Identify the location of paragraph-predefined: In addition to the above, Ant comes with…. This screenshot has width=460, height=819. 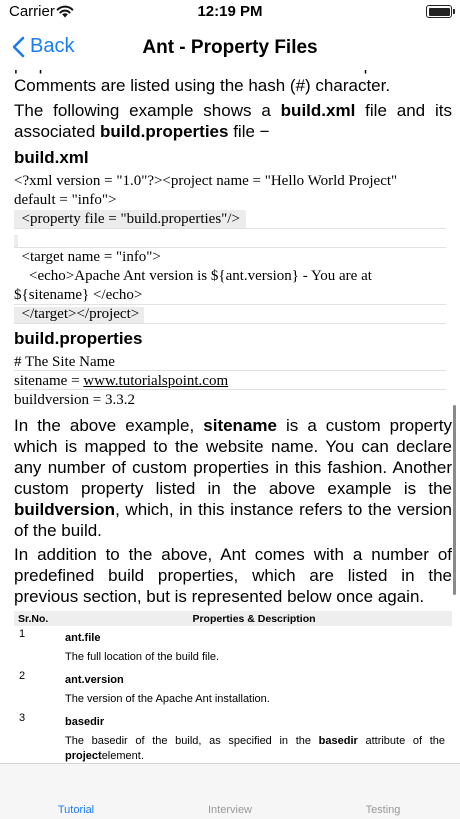
(233, 575).